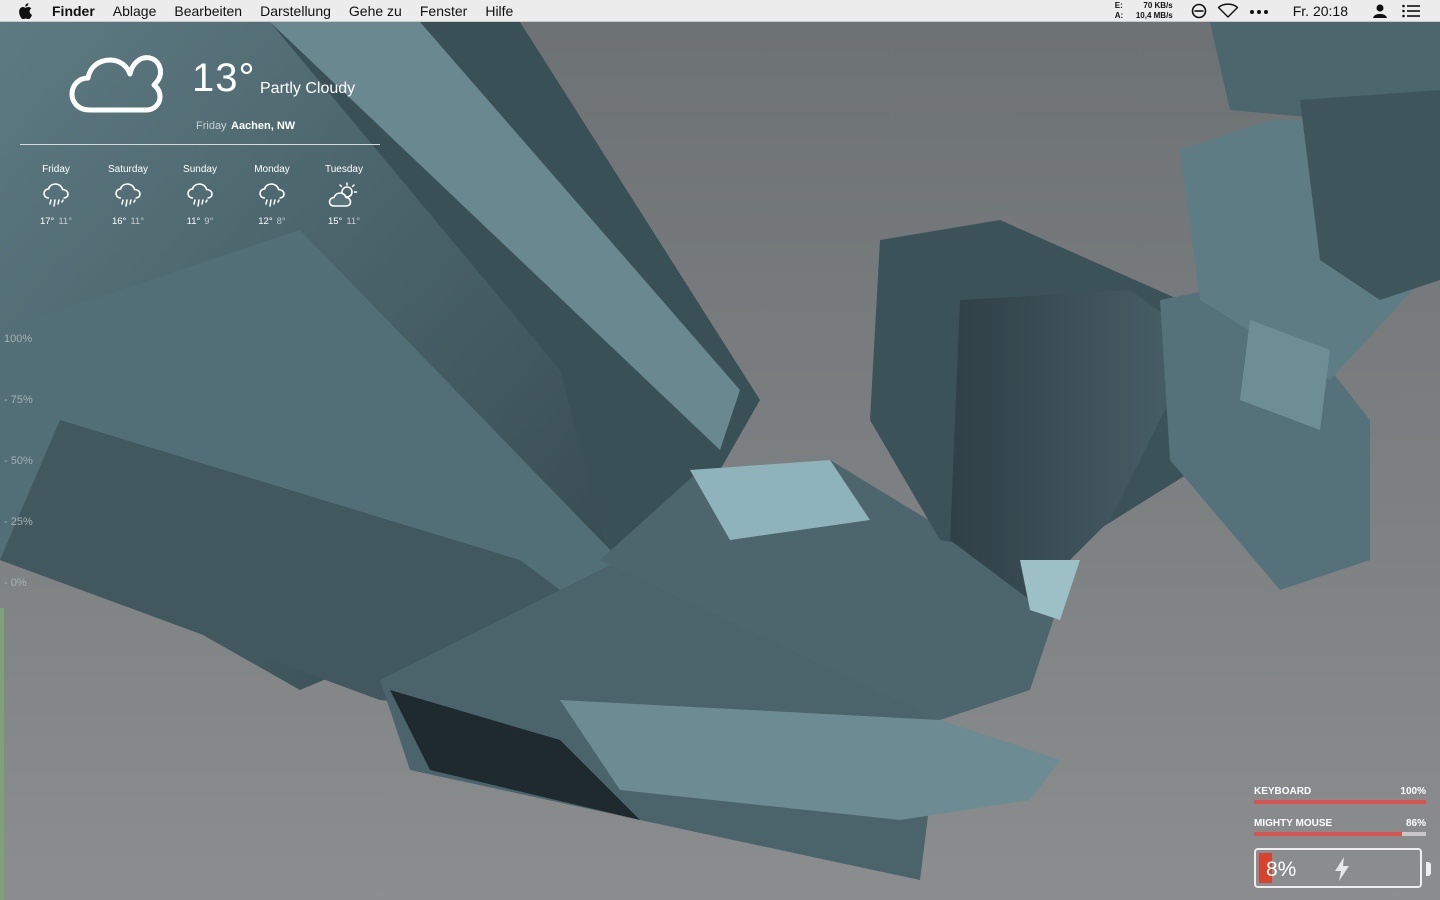 This screenshot has width=1440, height=900. Describe the element at coordinates (443, 11) in the screenshot. I see `menu-fenster: Fenster` at that location.